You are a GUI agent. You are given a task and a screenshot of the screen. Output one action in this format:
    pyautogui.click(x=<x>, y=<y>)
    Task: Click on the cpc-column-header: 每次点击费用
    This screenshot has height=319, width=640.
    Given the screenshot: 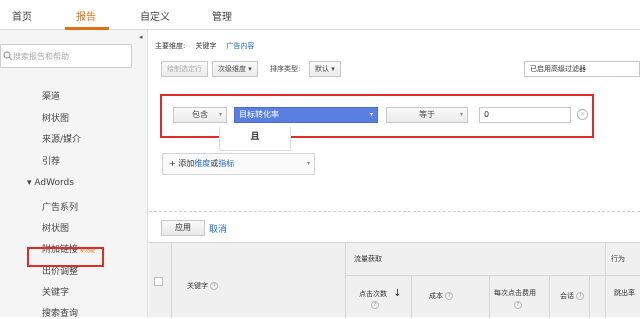 What is the action you would take?
    pyautogui.click(x=515, y=293)
    